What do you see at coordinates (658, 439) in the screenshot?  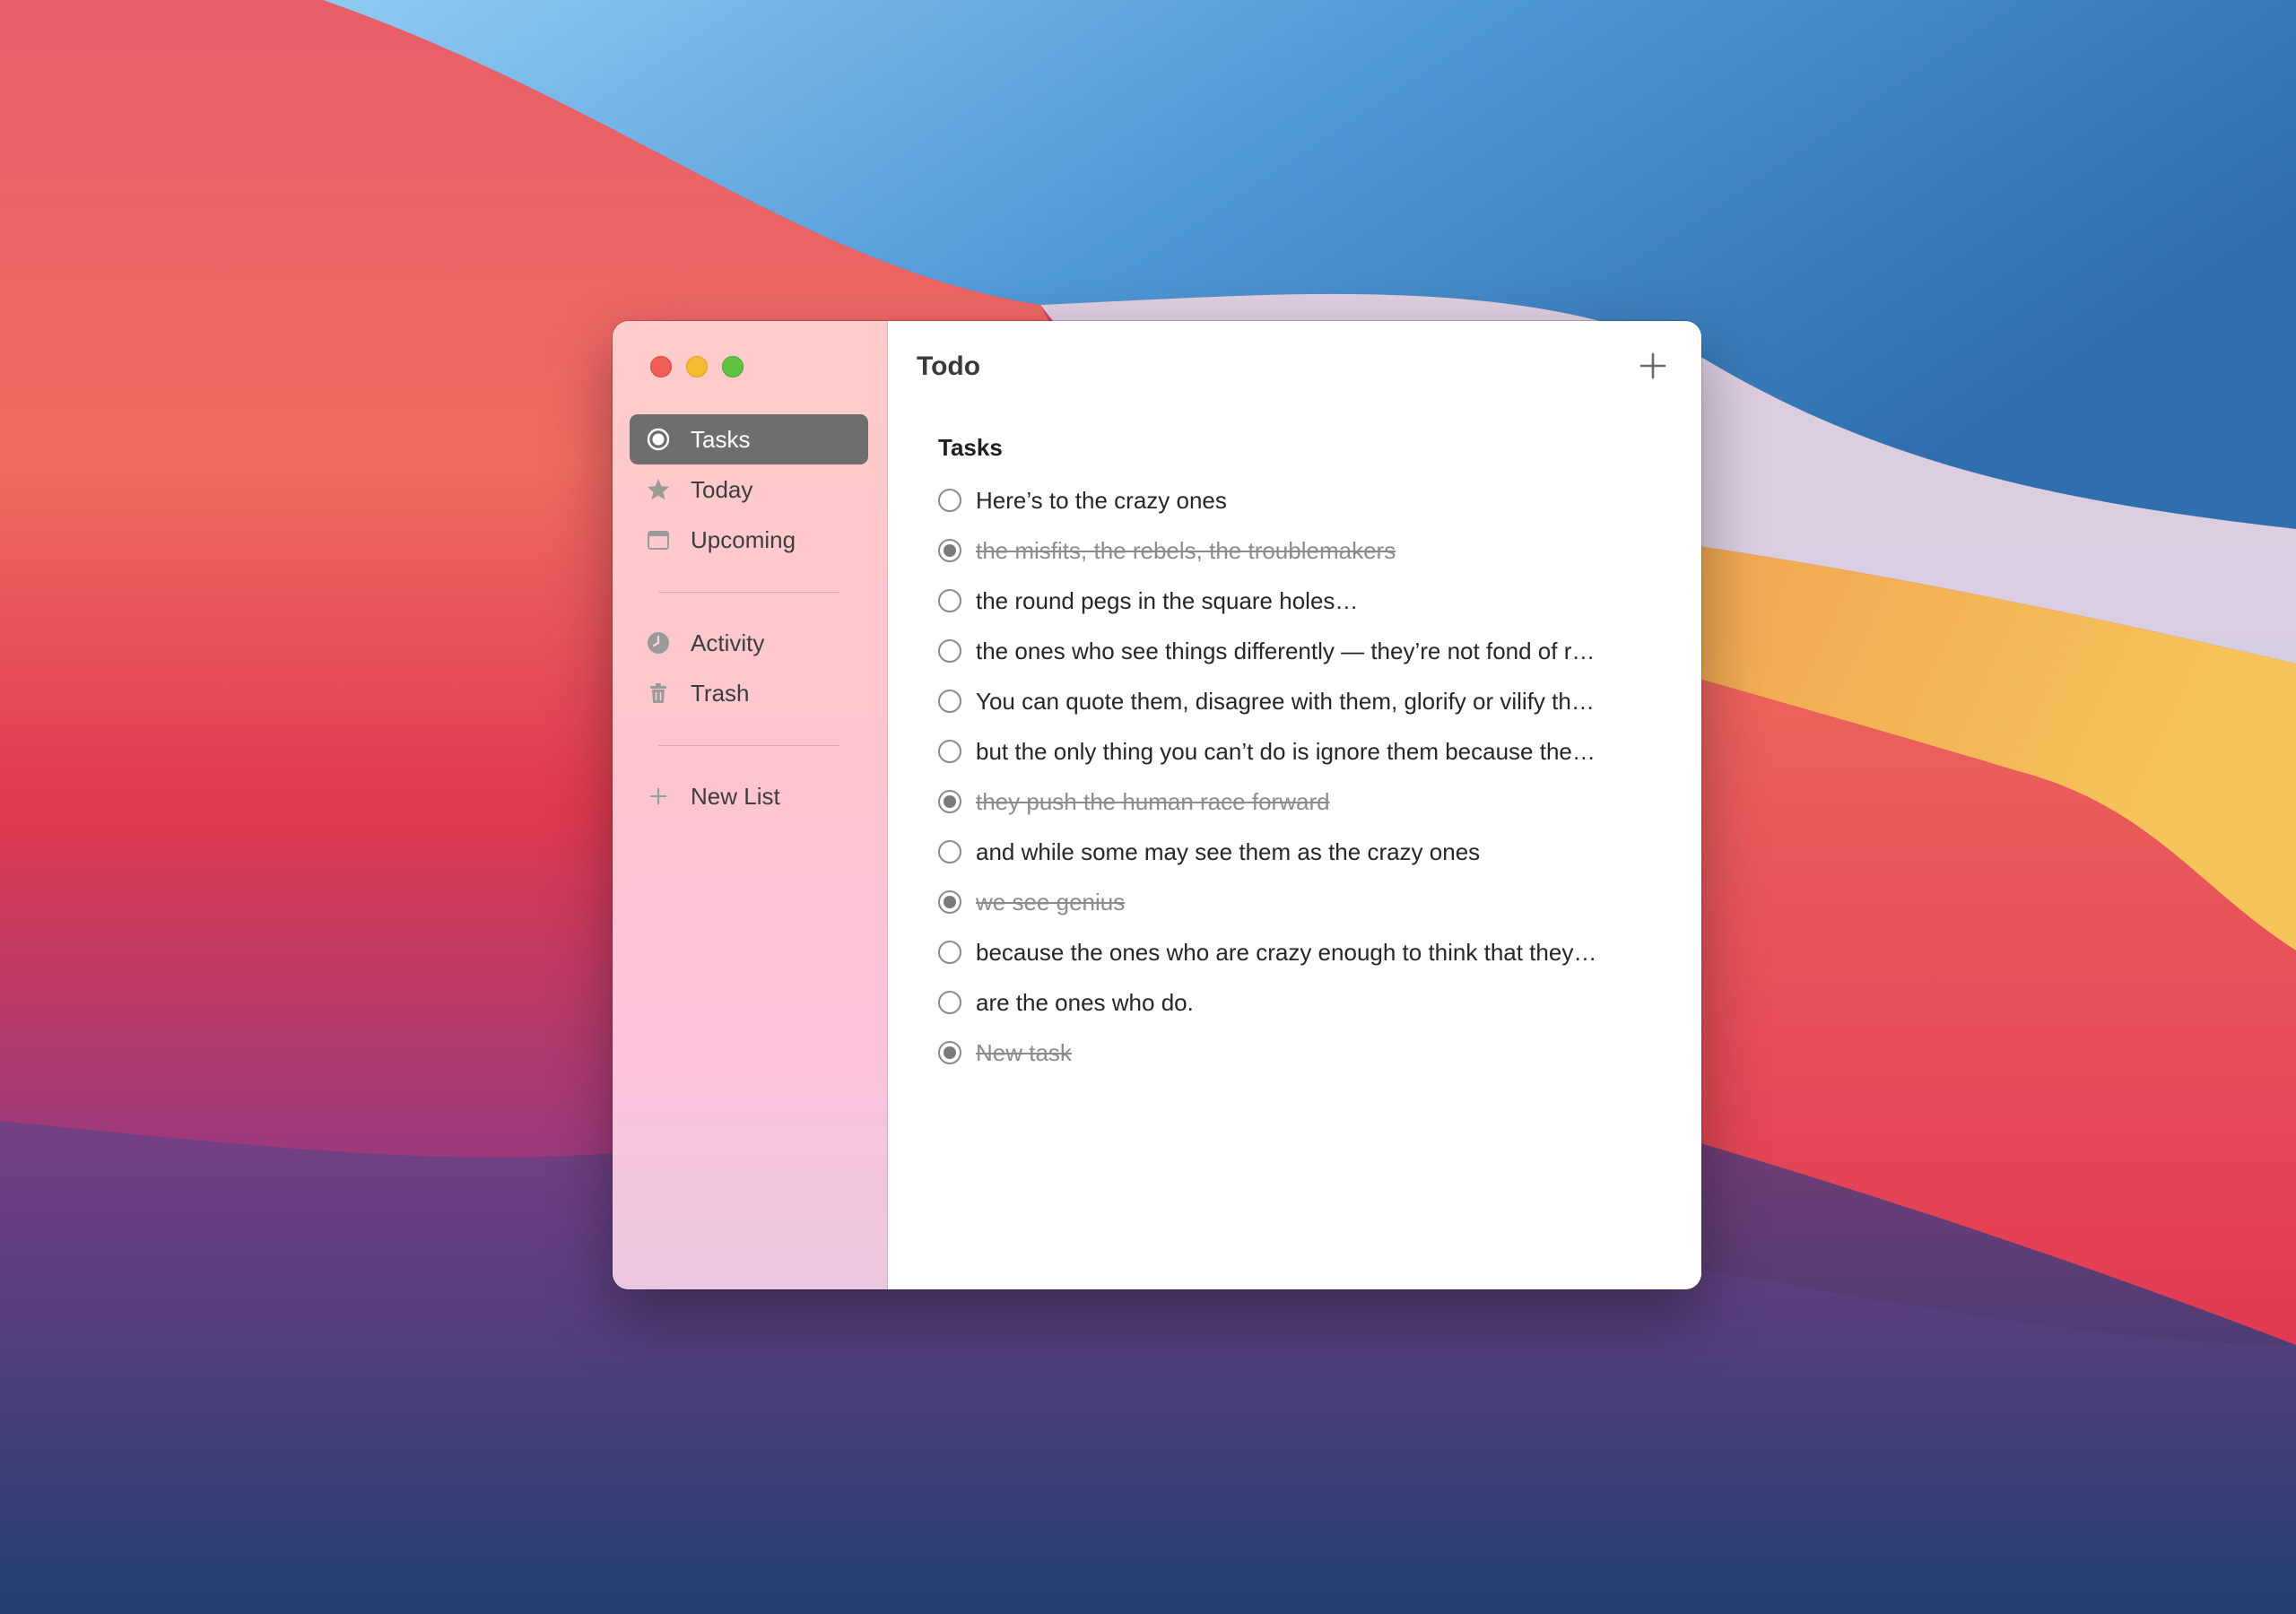 I see `list-circle-icon` at bounding box center [658, 439].